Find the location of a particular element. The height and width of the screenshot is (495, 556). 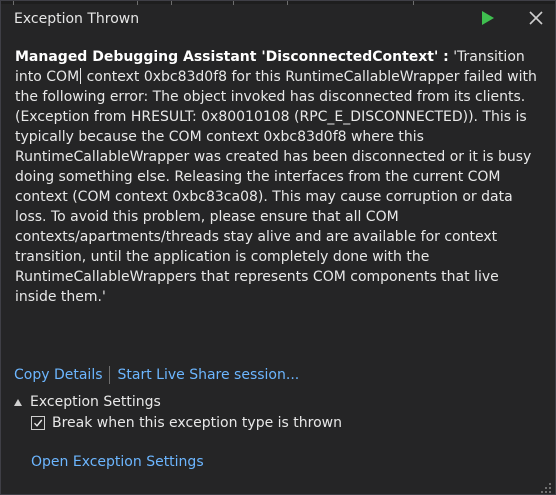

continue-button is located at coordinates (488, 18).